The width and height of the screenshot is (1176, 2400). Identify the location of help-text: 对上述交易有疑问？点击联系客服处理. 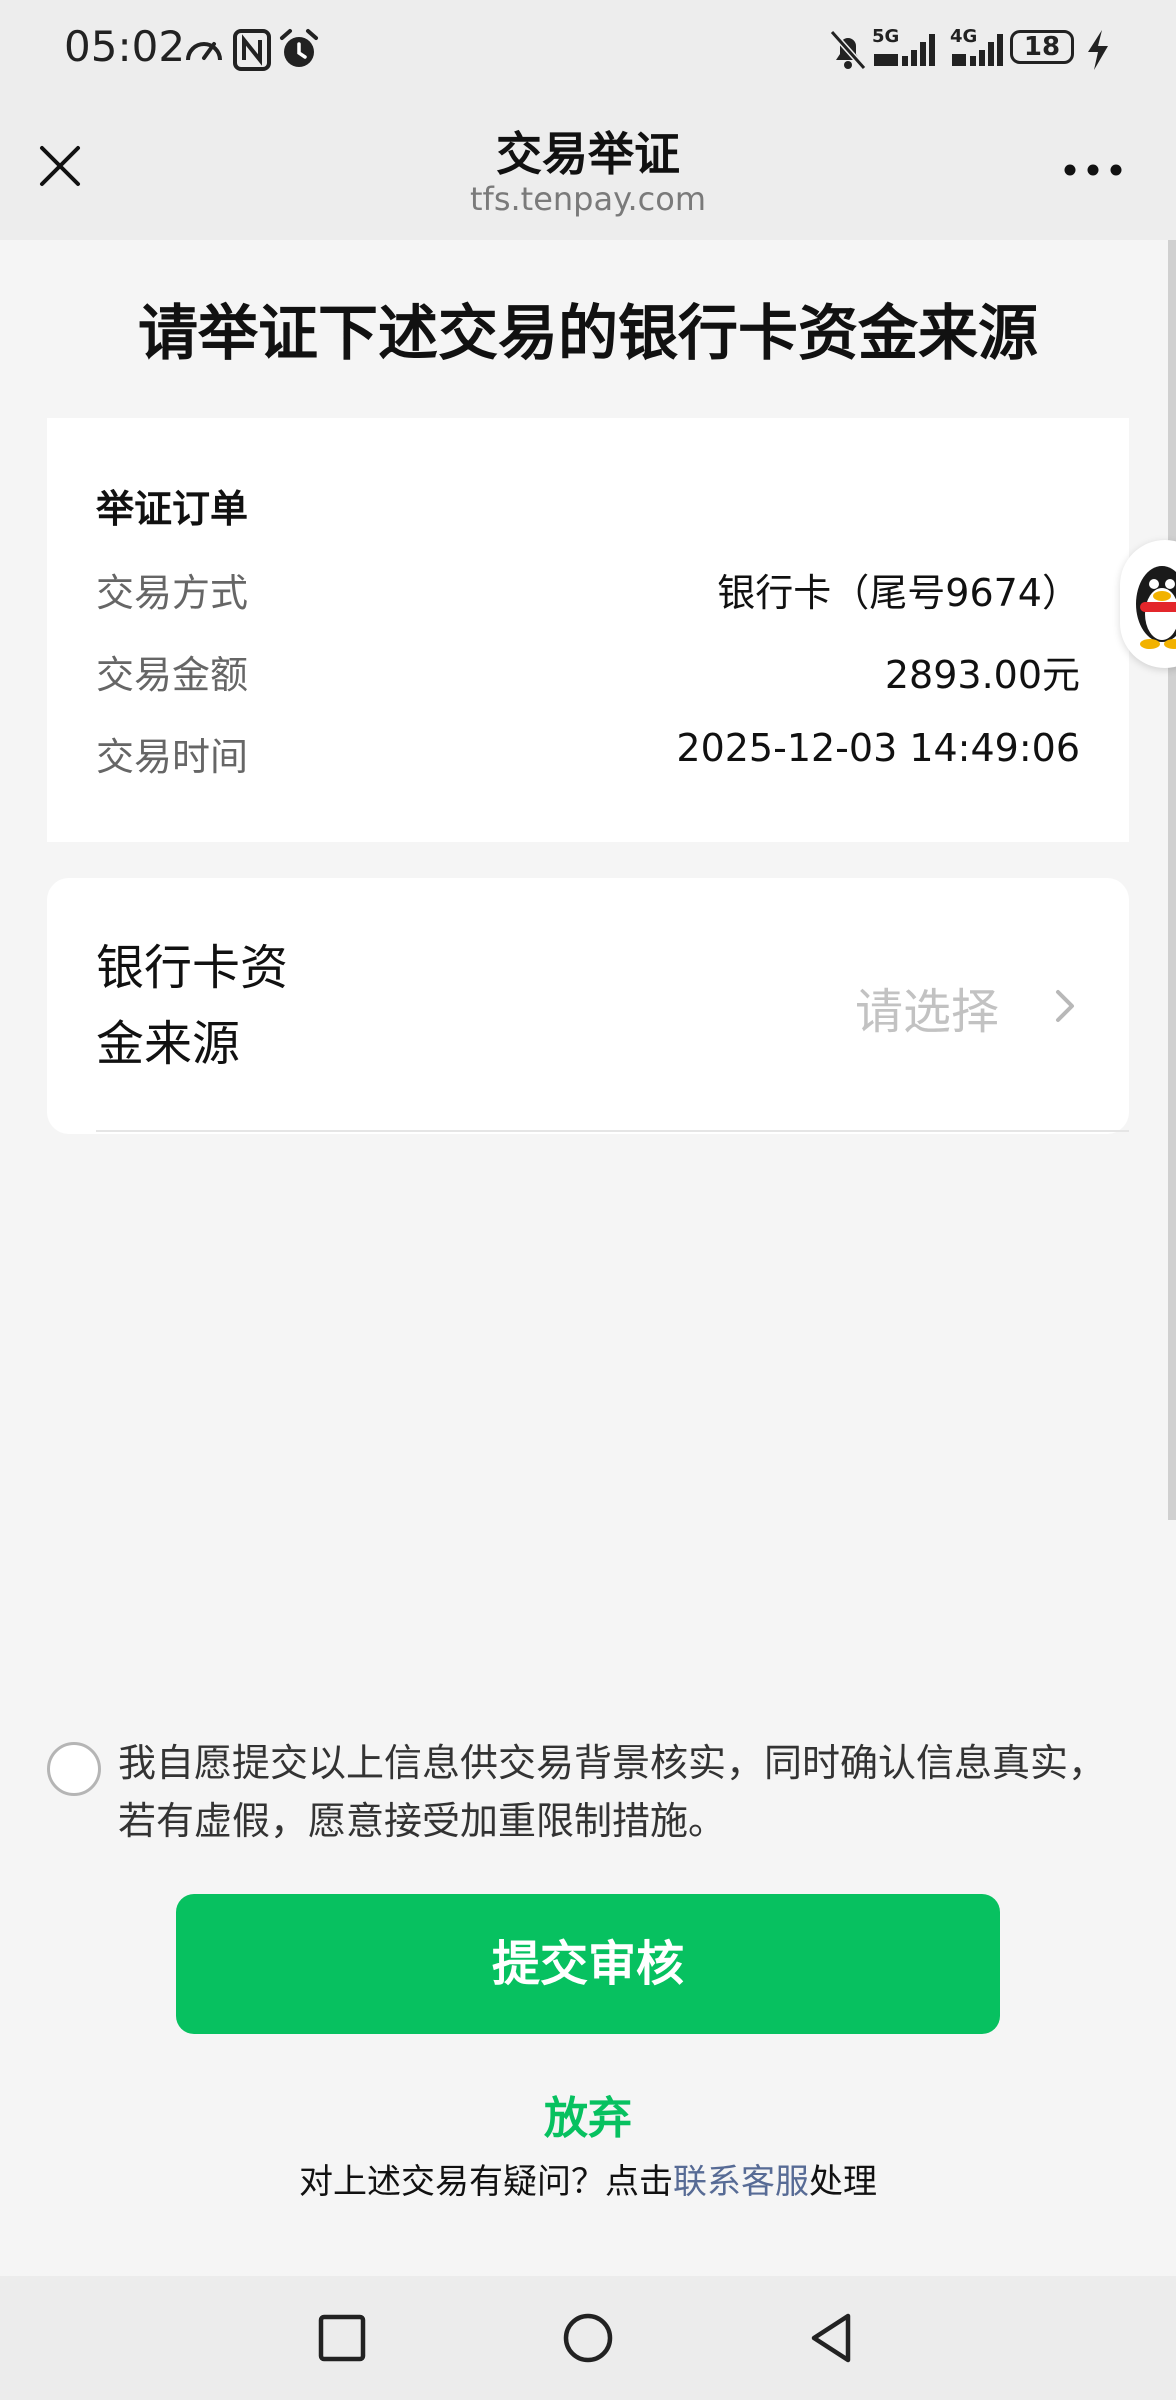
(588, 2178).